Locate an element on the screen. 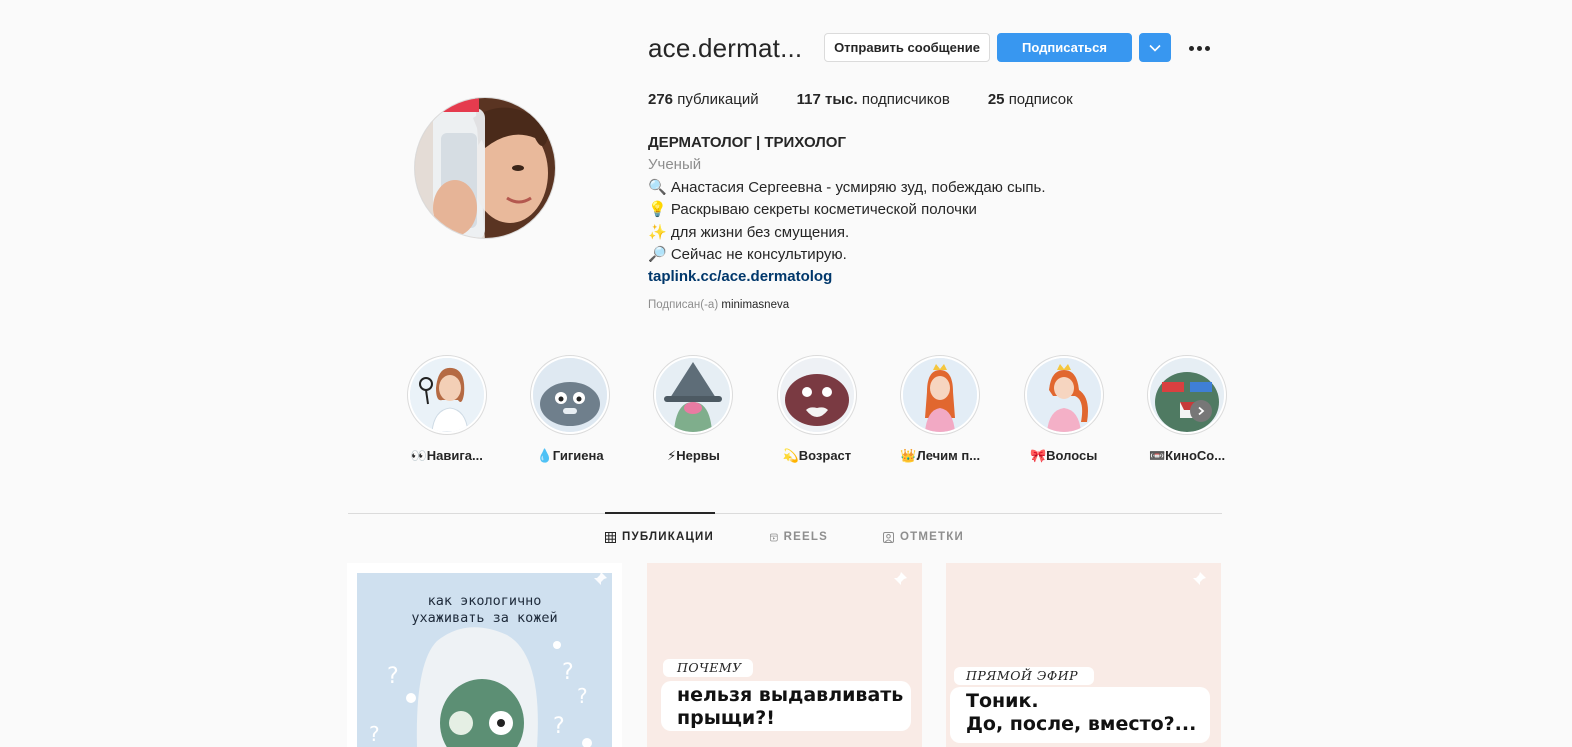 The width and height of the screenshot is (1572, 747). virus-character-icon is located at coordinates (570, 395).